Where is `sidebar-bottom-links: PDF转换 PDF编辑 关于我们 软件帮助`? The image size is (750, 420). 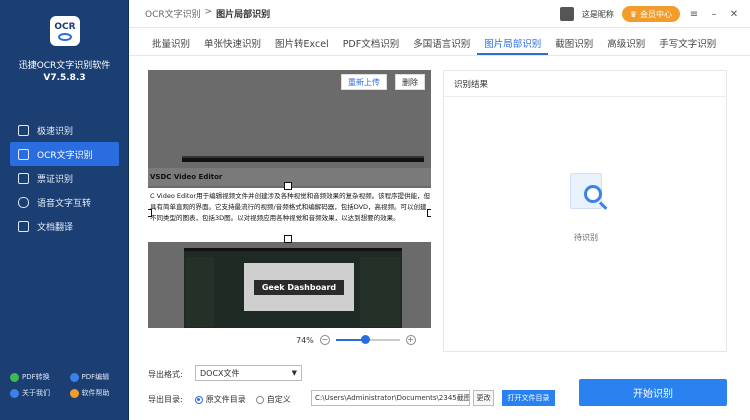 sidebar-bottom-links: PDF转换 PDF编辑 关于我们 软件帮助 is located at coordinates (64, 385).